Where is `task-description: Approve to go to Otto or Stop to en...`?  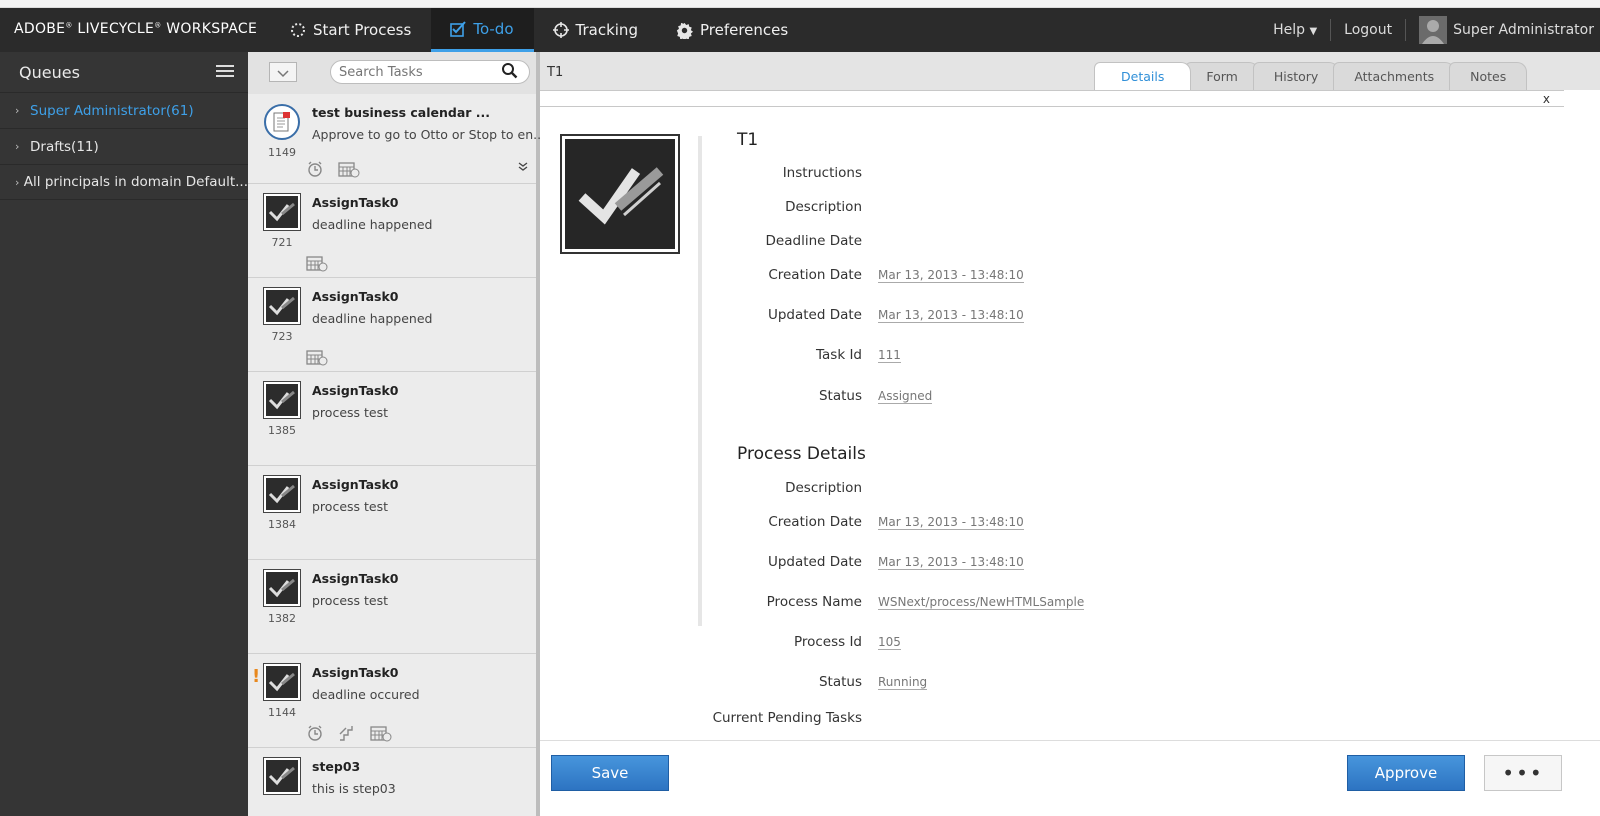 task-description: Approve to go to Otto or Stop to en... is located at coordinates (429, 134).